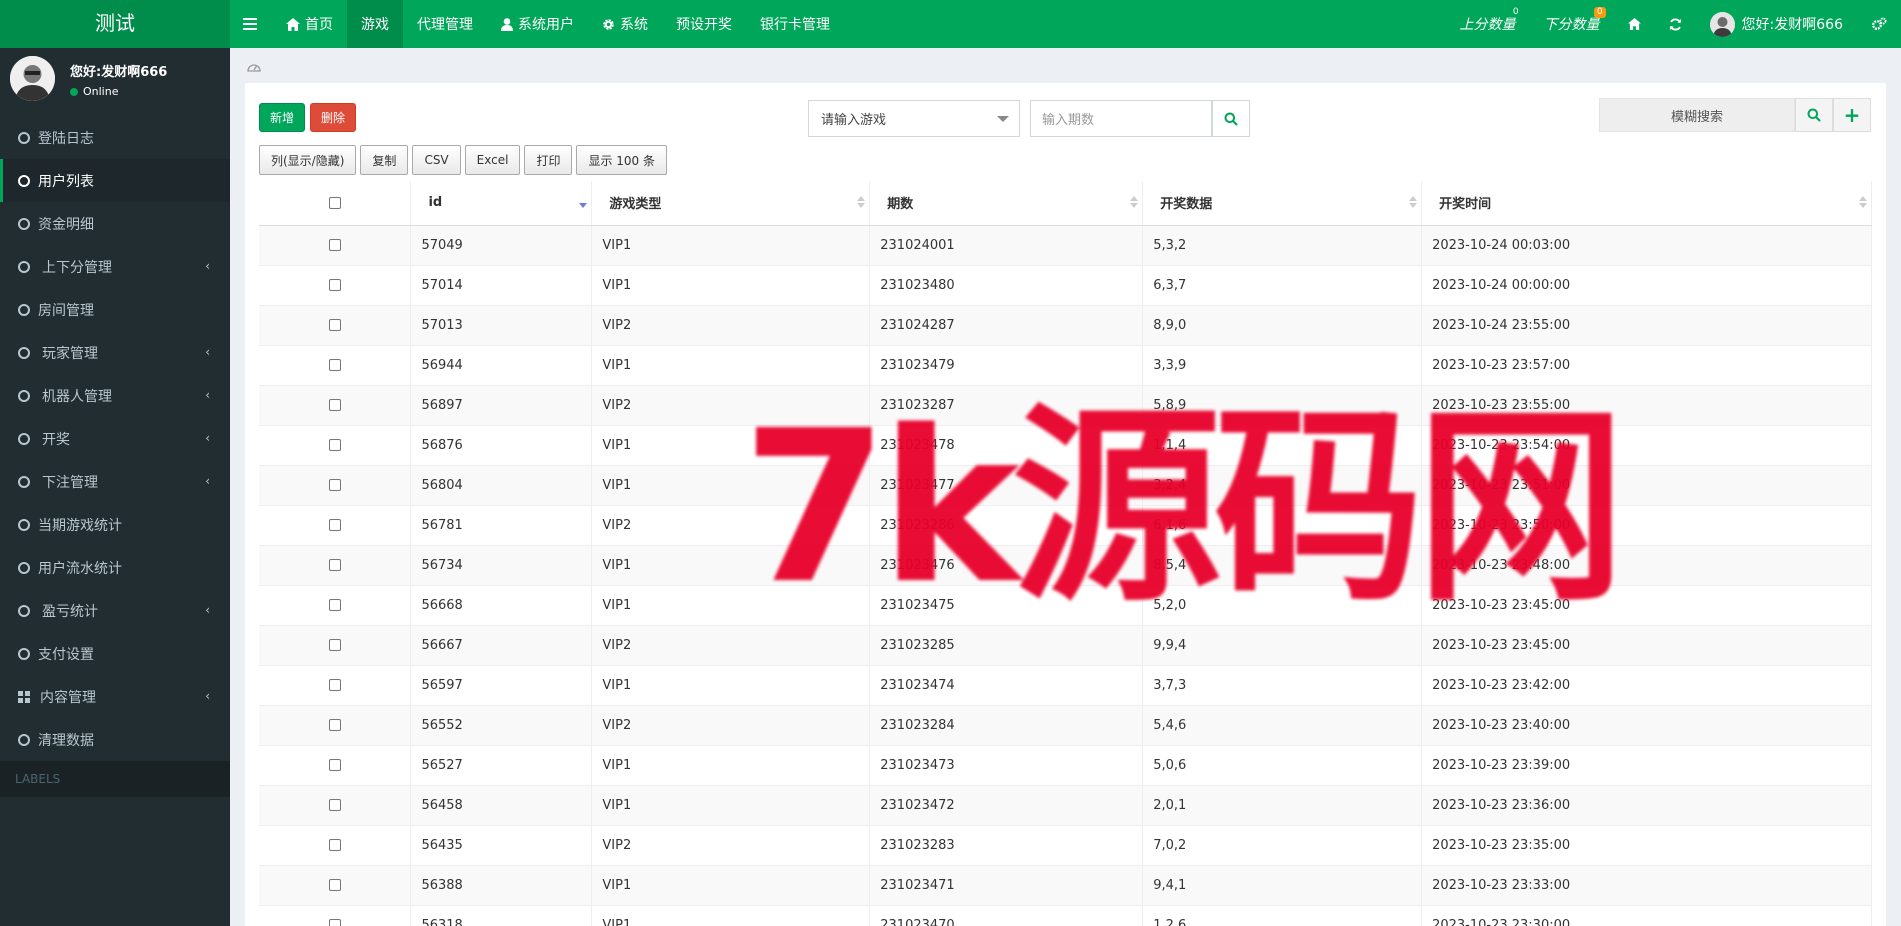 This screenshot has height=926, width=1901. Describe the element at coordinates (501, 203) in the screenshot. I see `column-header-id: id` at that location.